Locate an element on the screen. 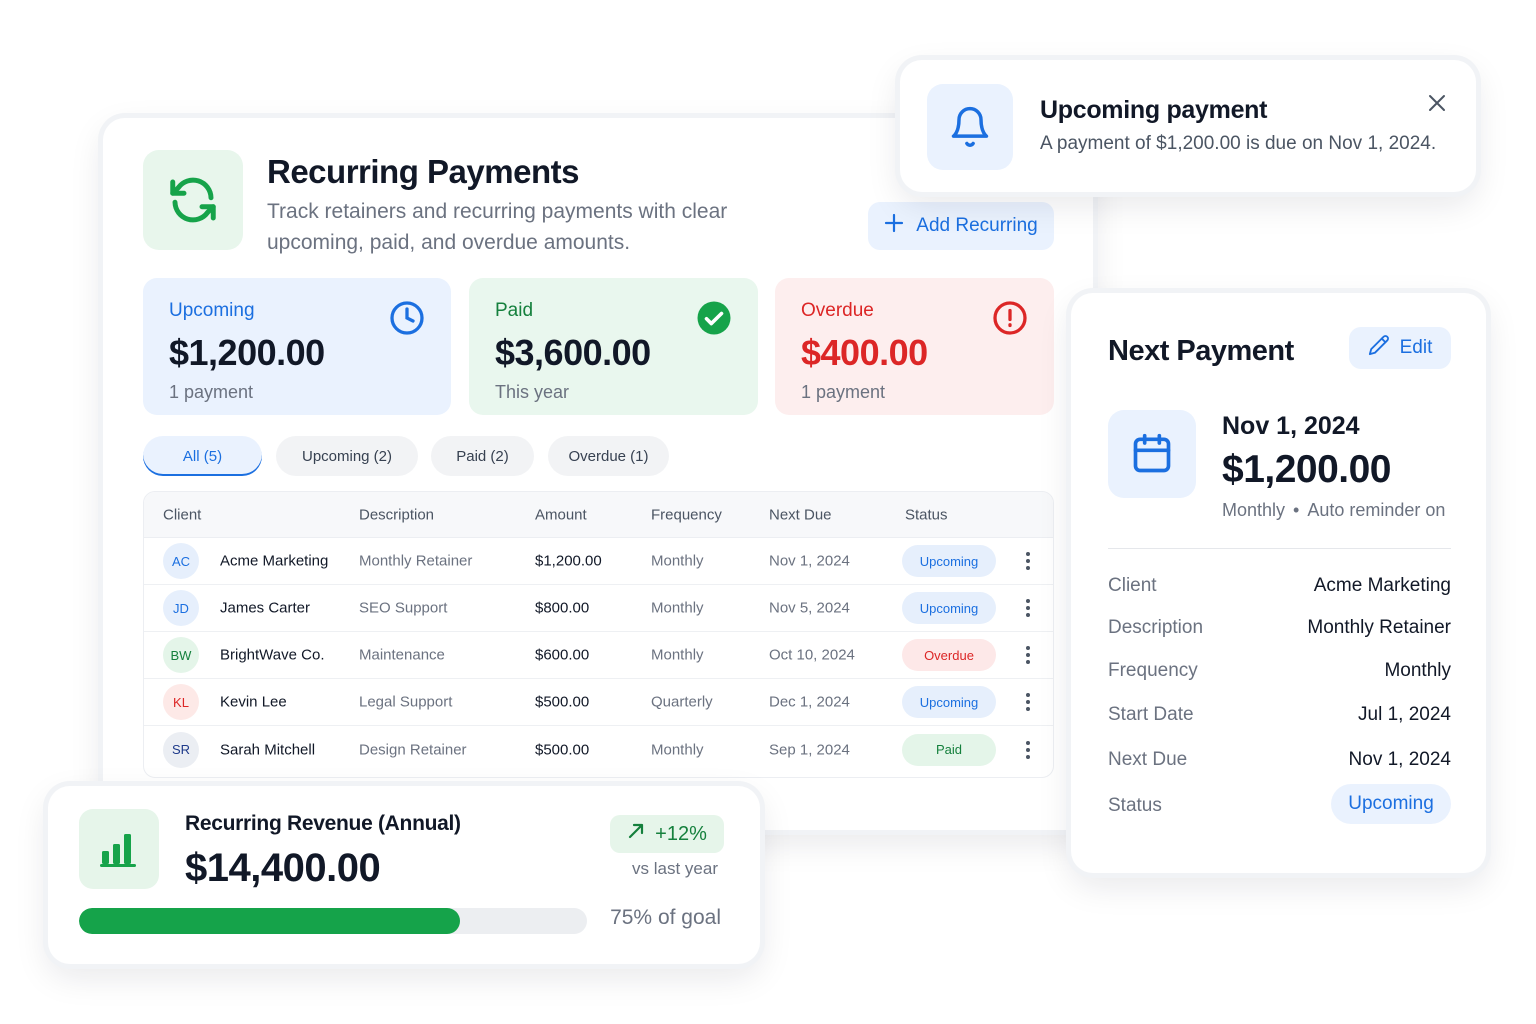 Image resolution: width=1536 pixels, height=1024 pixels. column-header-status: Status is located at coordinates (926, 514).